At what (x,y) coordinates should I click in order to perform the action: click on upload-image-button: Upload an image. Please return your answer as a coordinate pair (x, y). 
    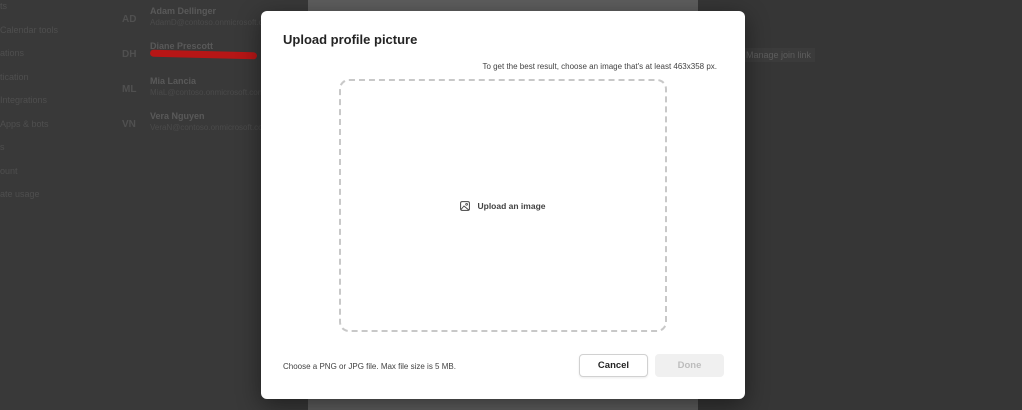
    Looking at the image, I should click on (503, 205).